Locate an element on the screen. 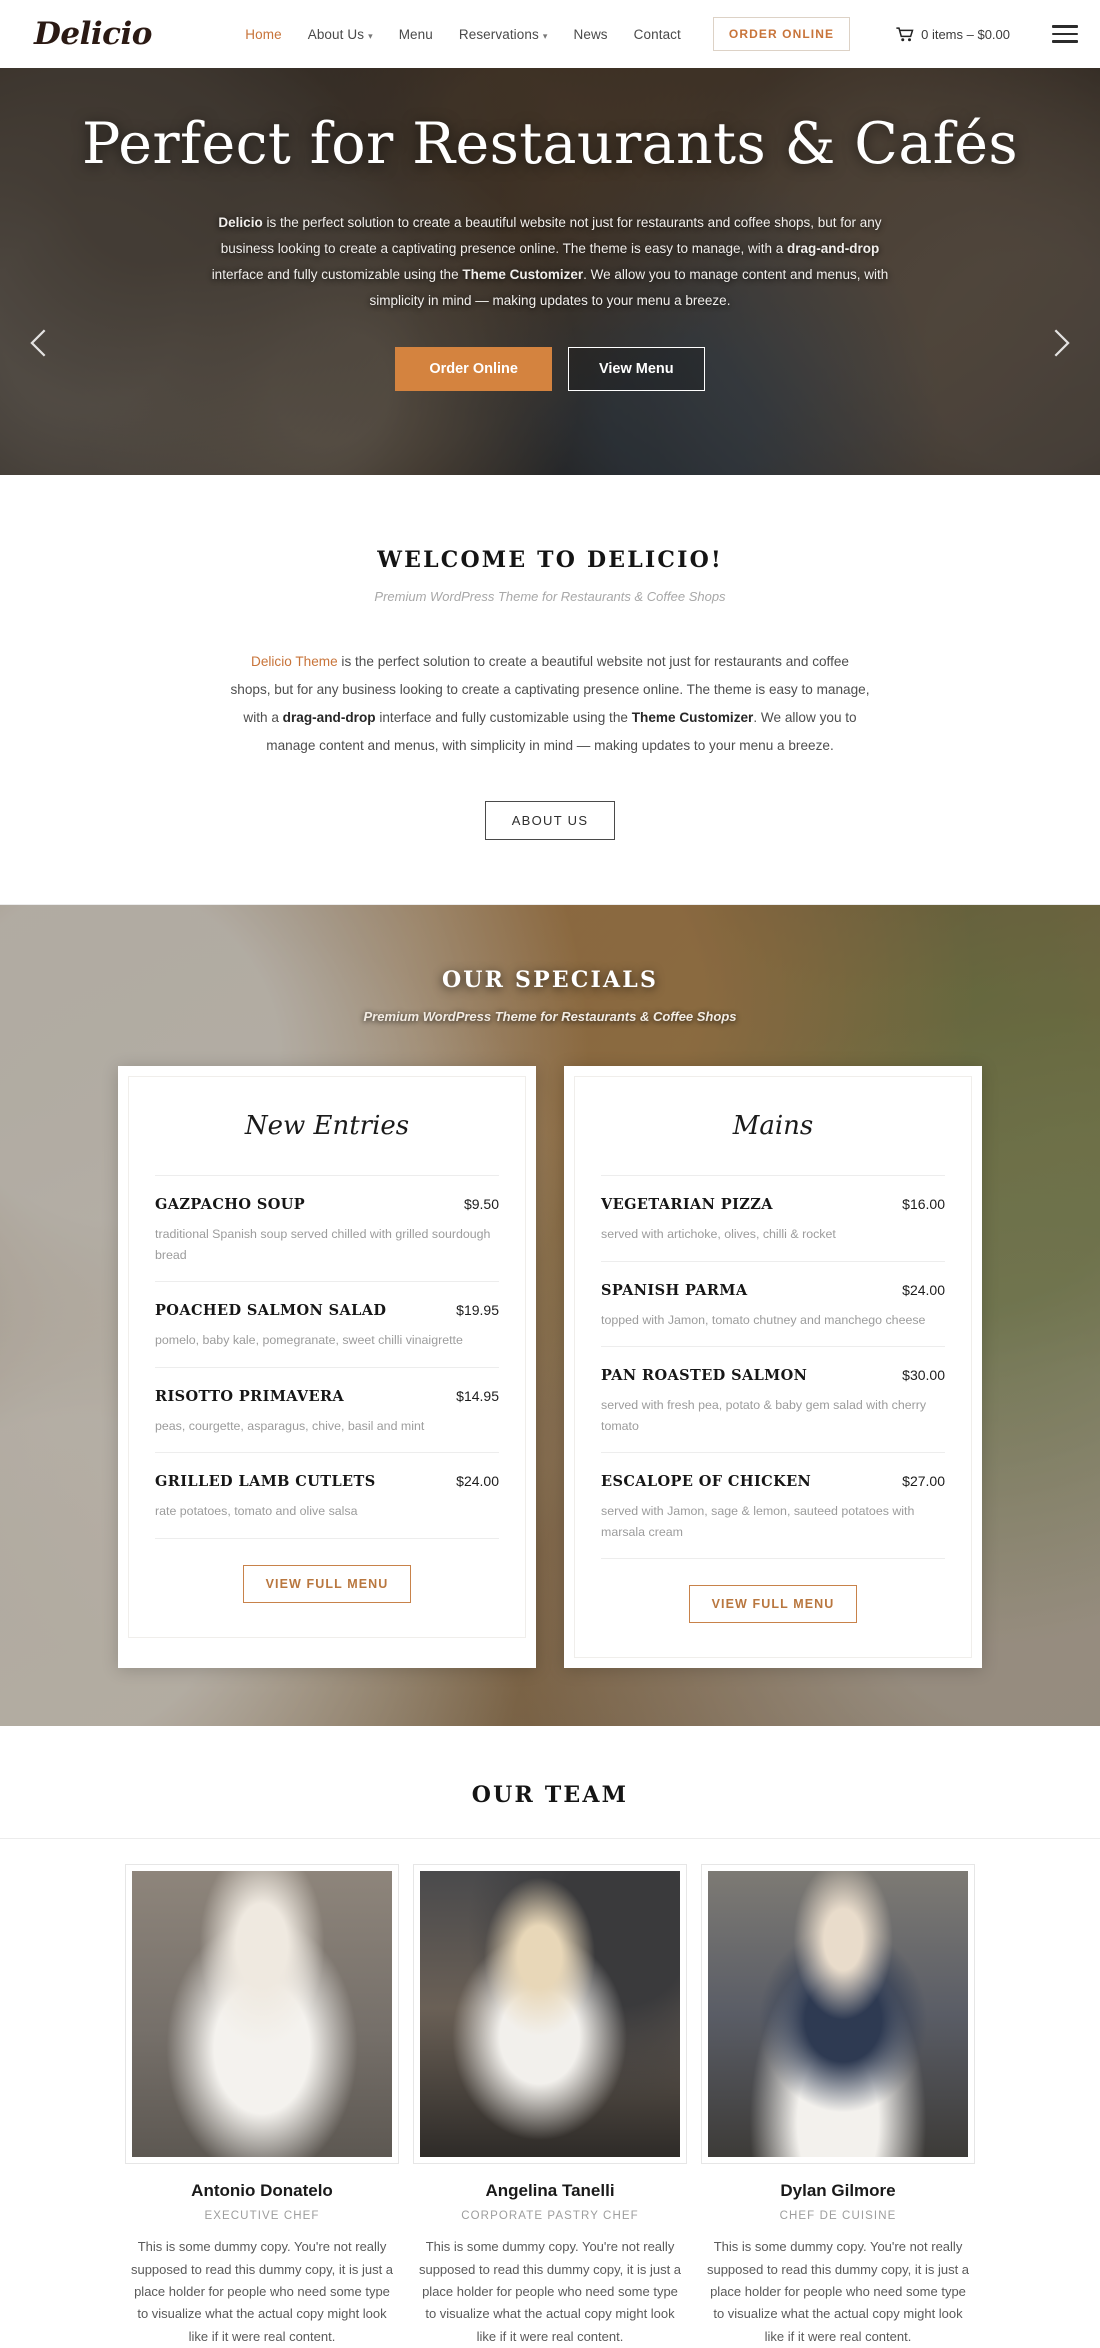 Image resolution: width=1100 pixels, height=2348 pixels. hero-desc-strong1: drag-and-drop is located at coordinates (833, 248).